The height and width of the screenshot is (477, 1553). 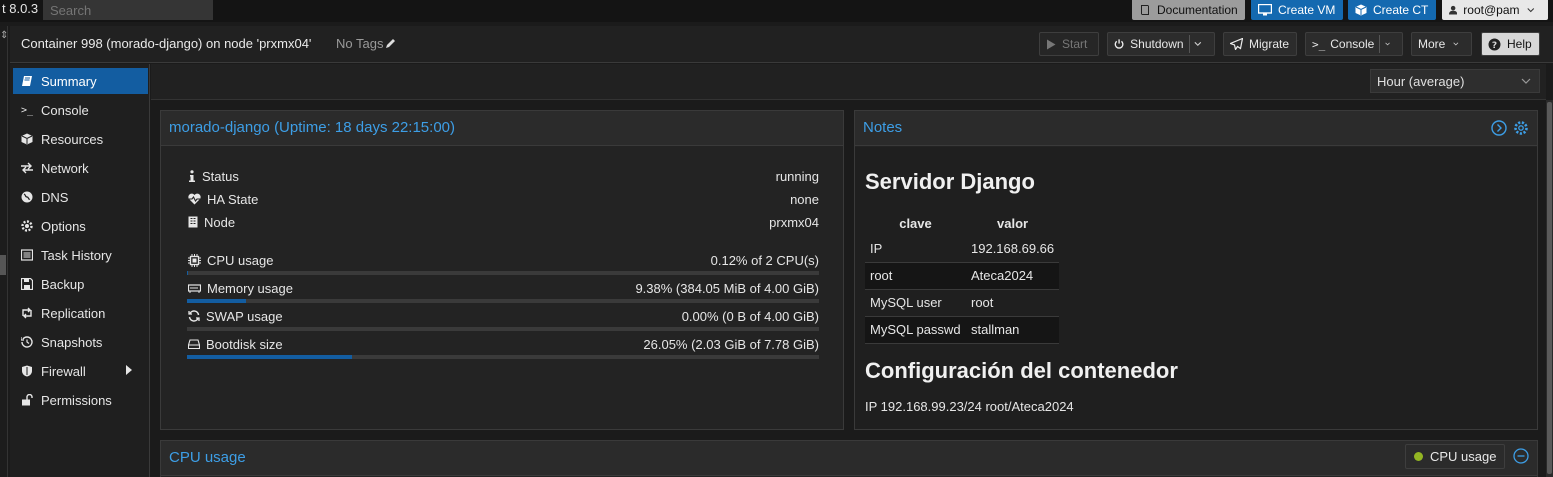 I want to click on table-row: IP 192.168.69.66, so click(x=962, y=249).